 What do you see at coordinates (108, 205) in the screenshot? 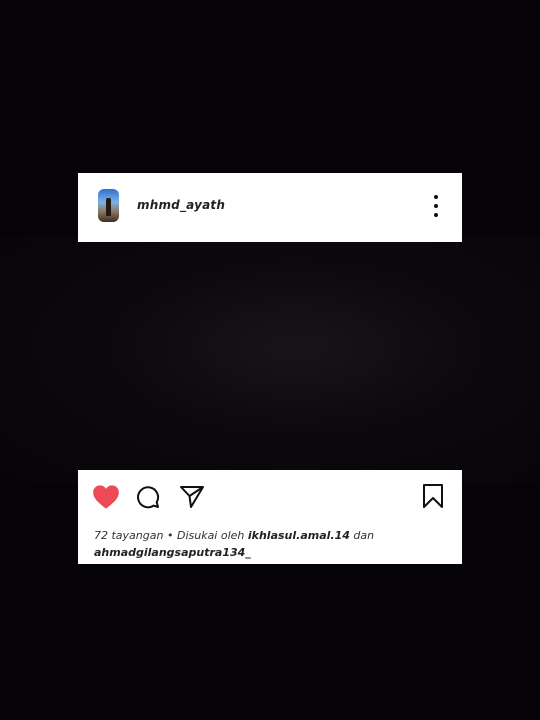
I see `avatar` at bounding box center [108, 205].